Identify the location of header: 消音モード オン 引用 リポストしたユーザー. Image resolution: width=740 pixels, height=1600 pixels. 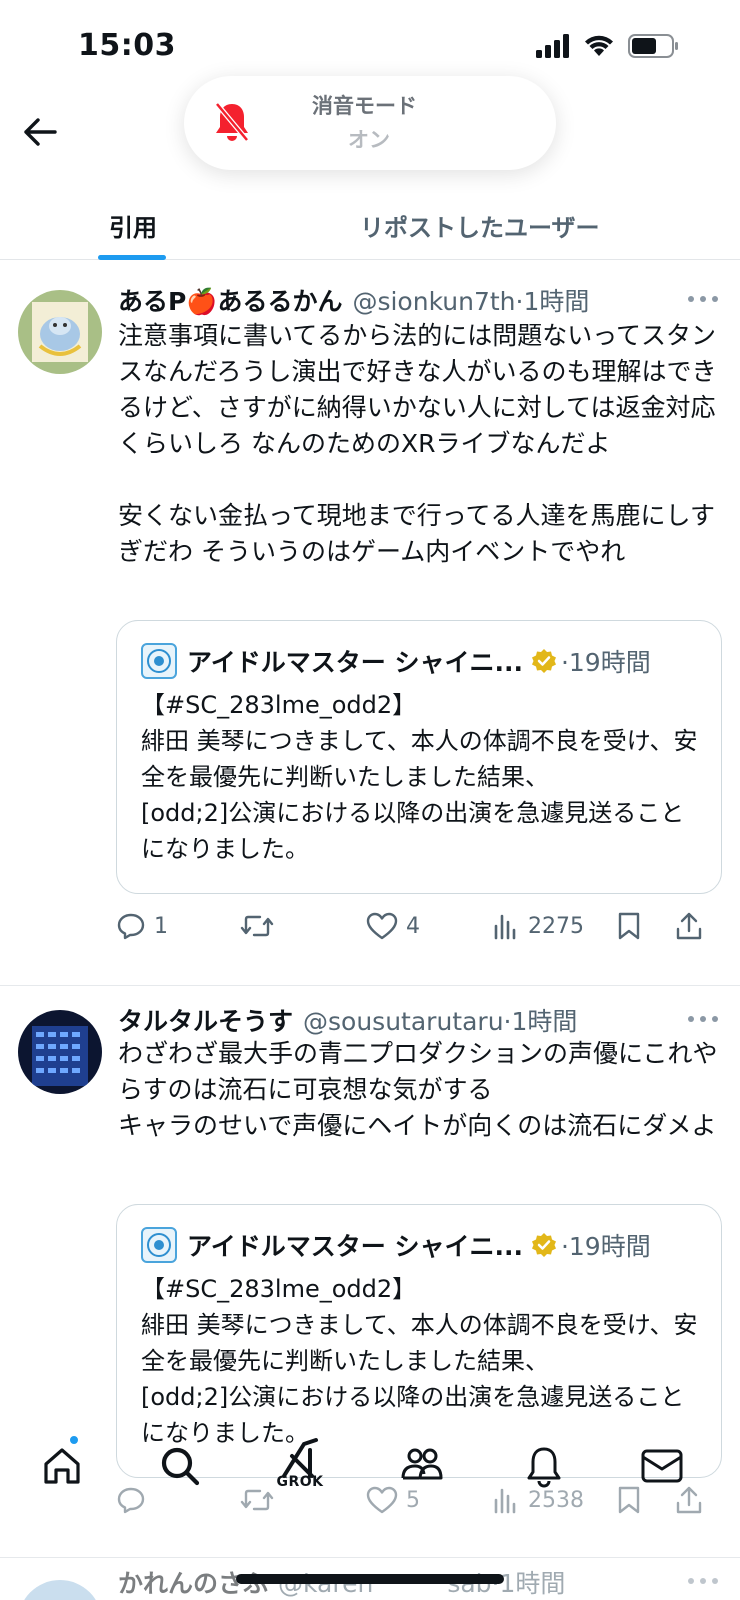
(370, 168).